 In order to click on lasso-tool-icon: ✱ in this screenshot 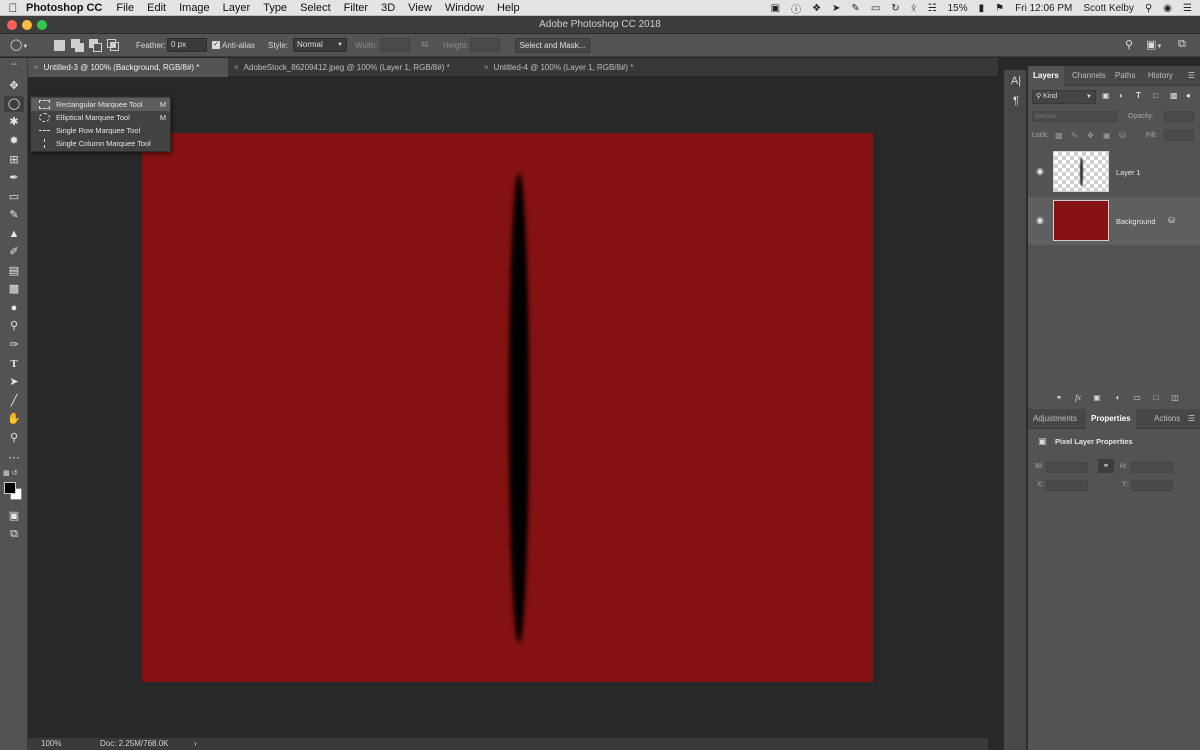, I will do `click(14, 122)`.